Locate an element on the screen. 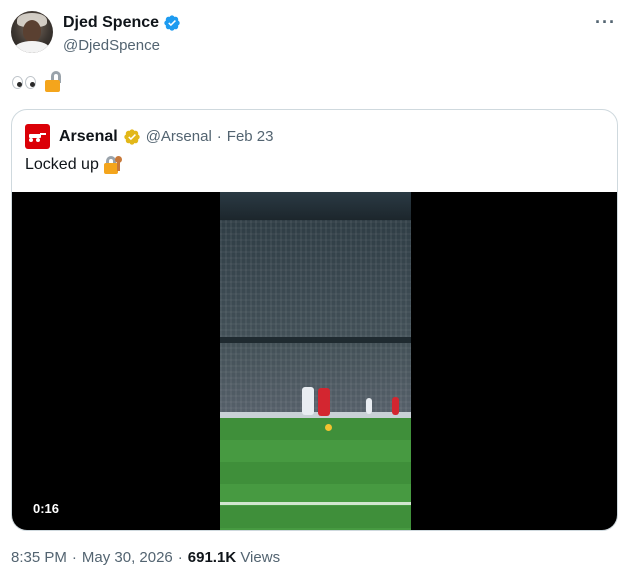 Image resolution: width=634 pixels, height=579 pixels. quoted-tweet-text-row: Locked up is located at coordinates (75, 165).